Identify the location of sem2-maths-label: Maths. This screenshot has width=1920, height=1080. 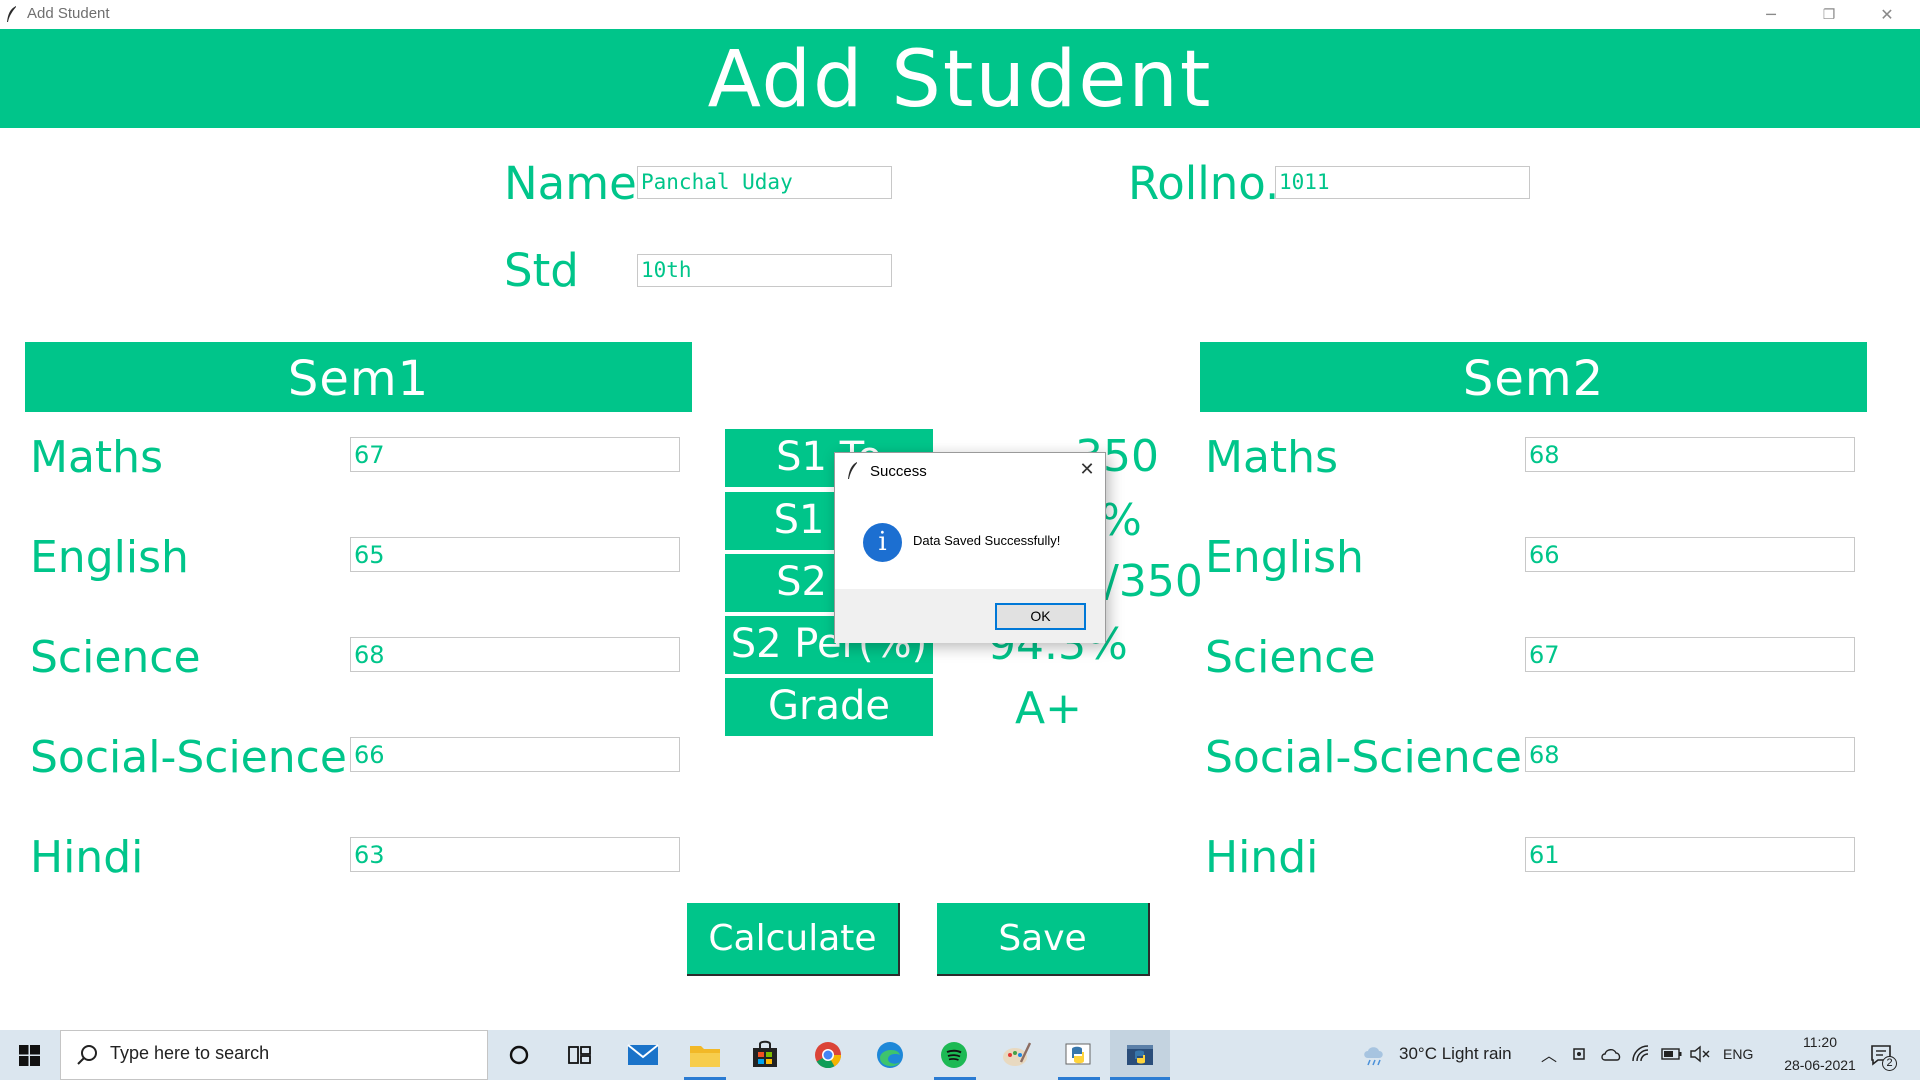
(1271, 457).